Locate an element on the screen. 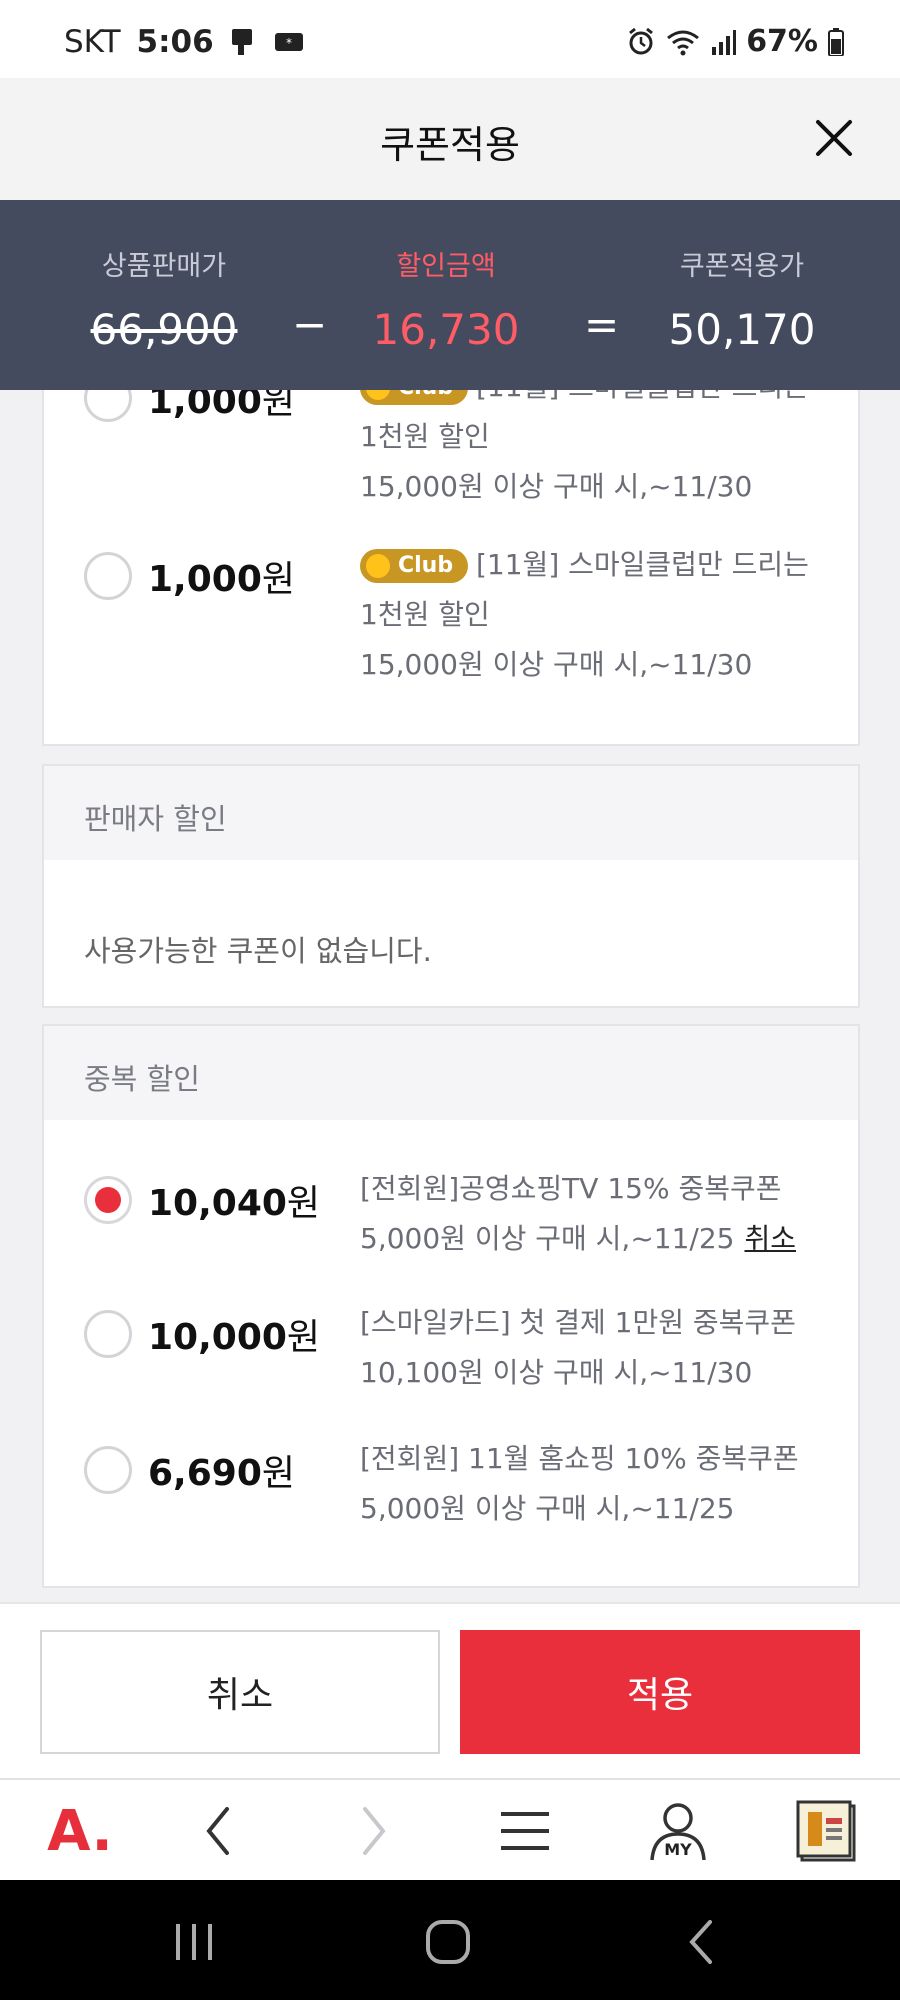 The image size is (900, 2000). forward-icon is located at coordinates (373, 1831).